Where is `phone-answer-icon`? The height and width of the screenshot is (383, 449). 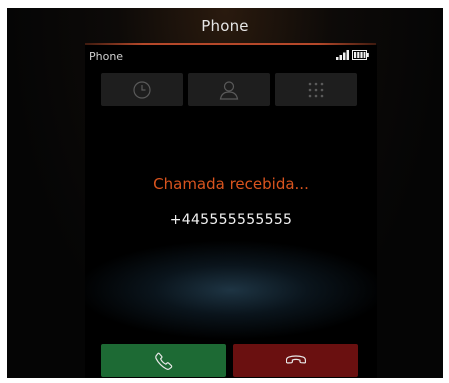
phone-answer-icon is located at coordinates (164, 361).